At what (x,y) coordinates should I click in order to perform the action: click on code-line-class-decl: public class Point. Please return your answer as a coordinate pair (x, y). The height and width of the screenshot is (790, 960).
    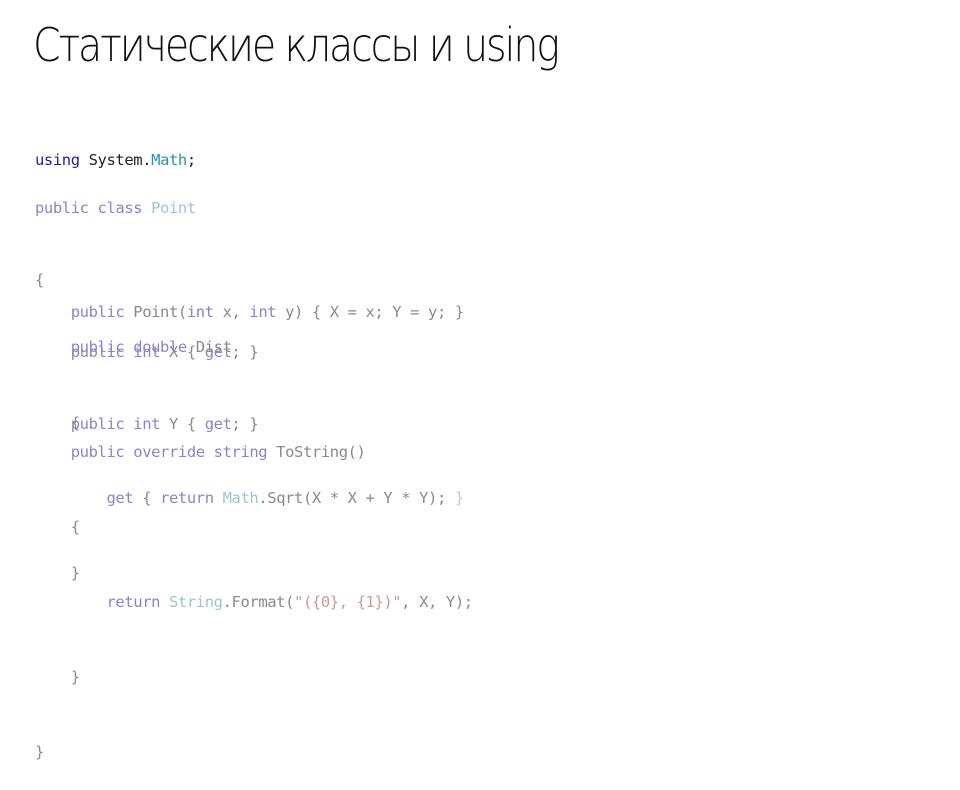
    Looking at the image, I should click on (115, 208).